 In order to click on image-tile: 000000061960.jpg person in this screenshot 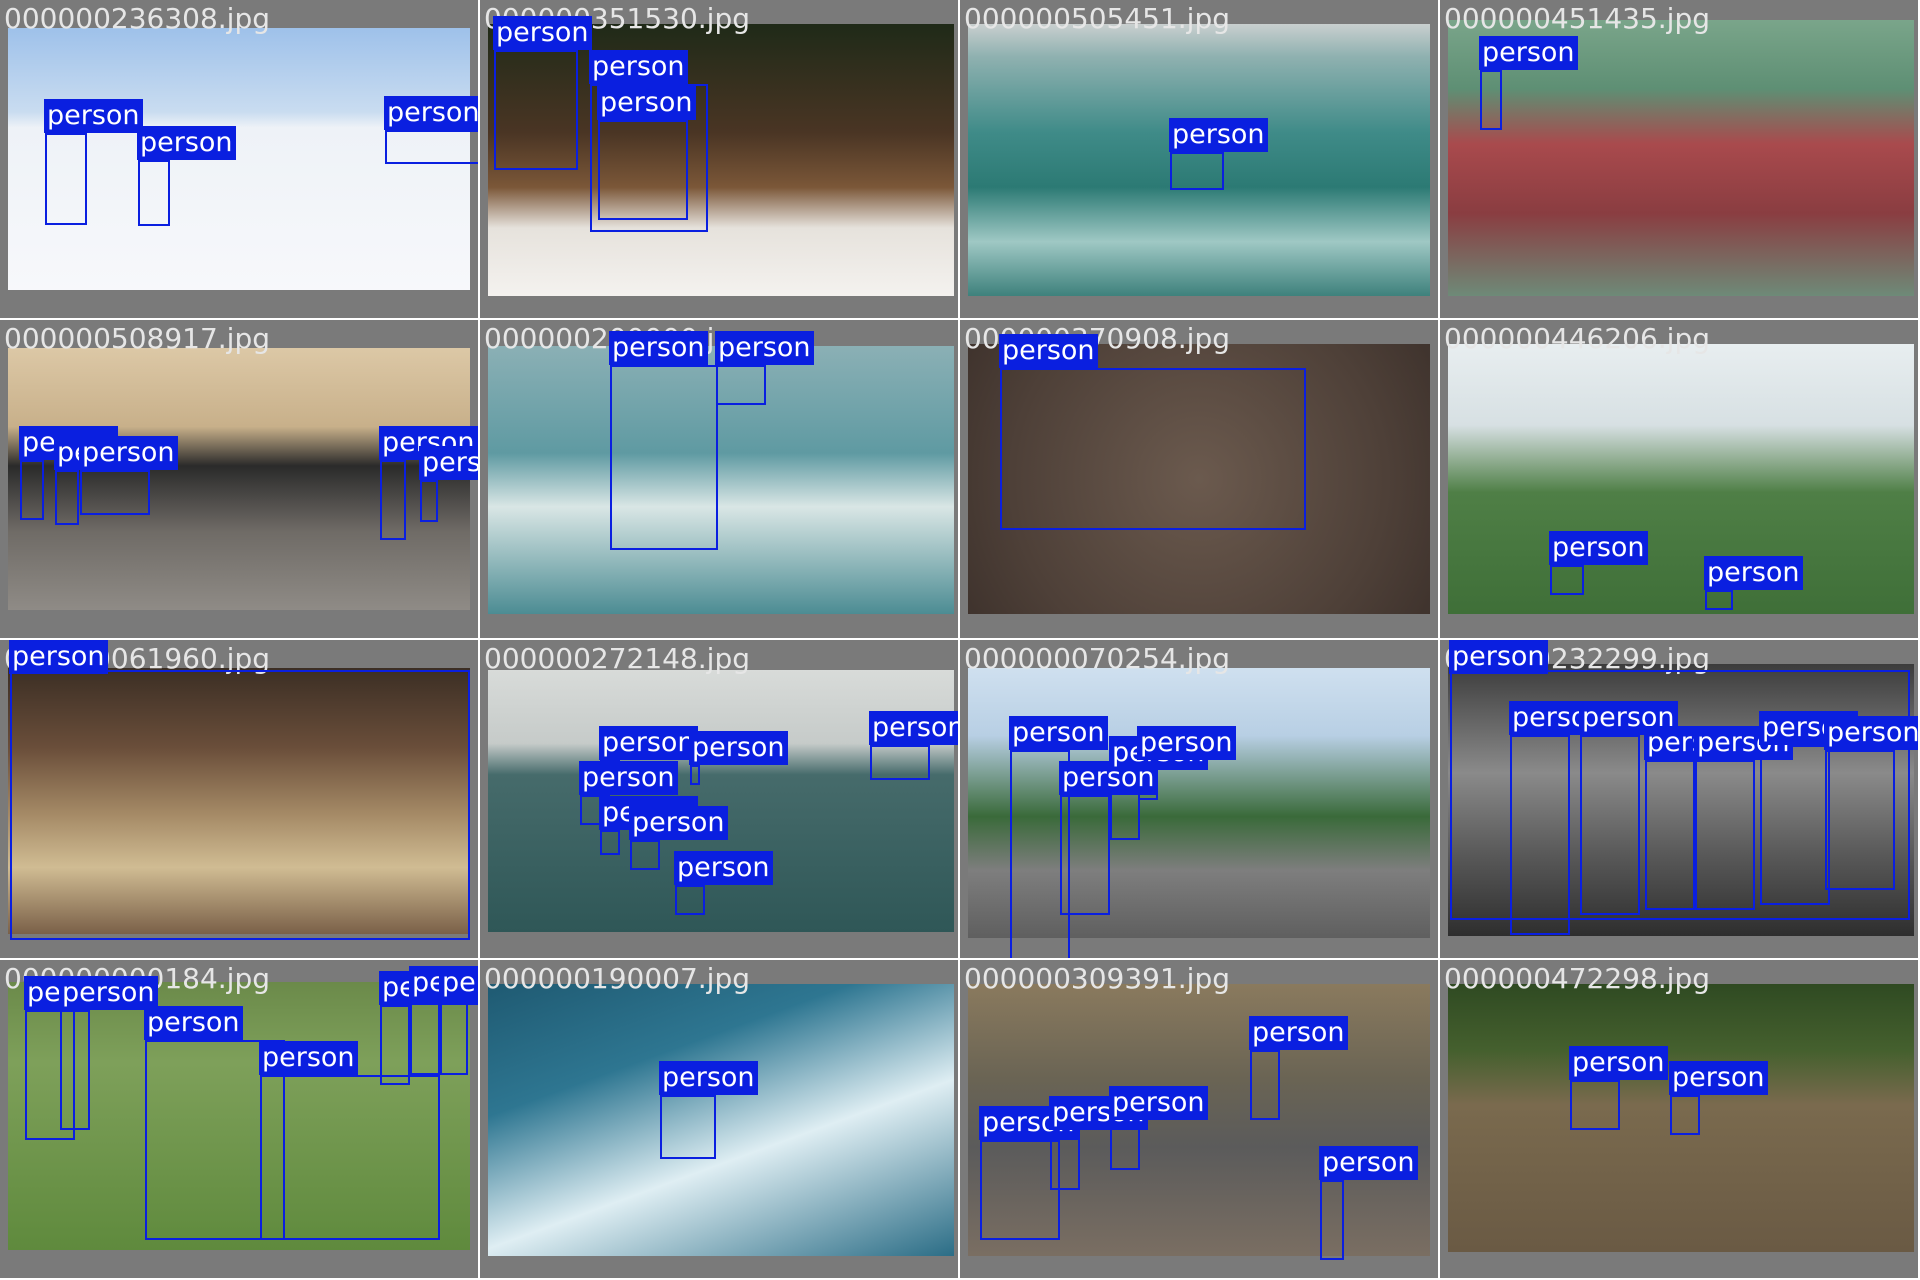, I will do `click(240, 800)`.